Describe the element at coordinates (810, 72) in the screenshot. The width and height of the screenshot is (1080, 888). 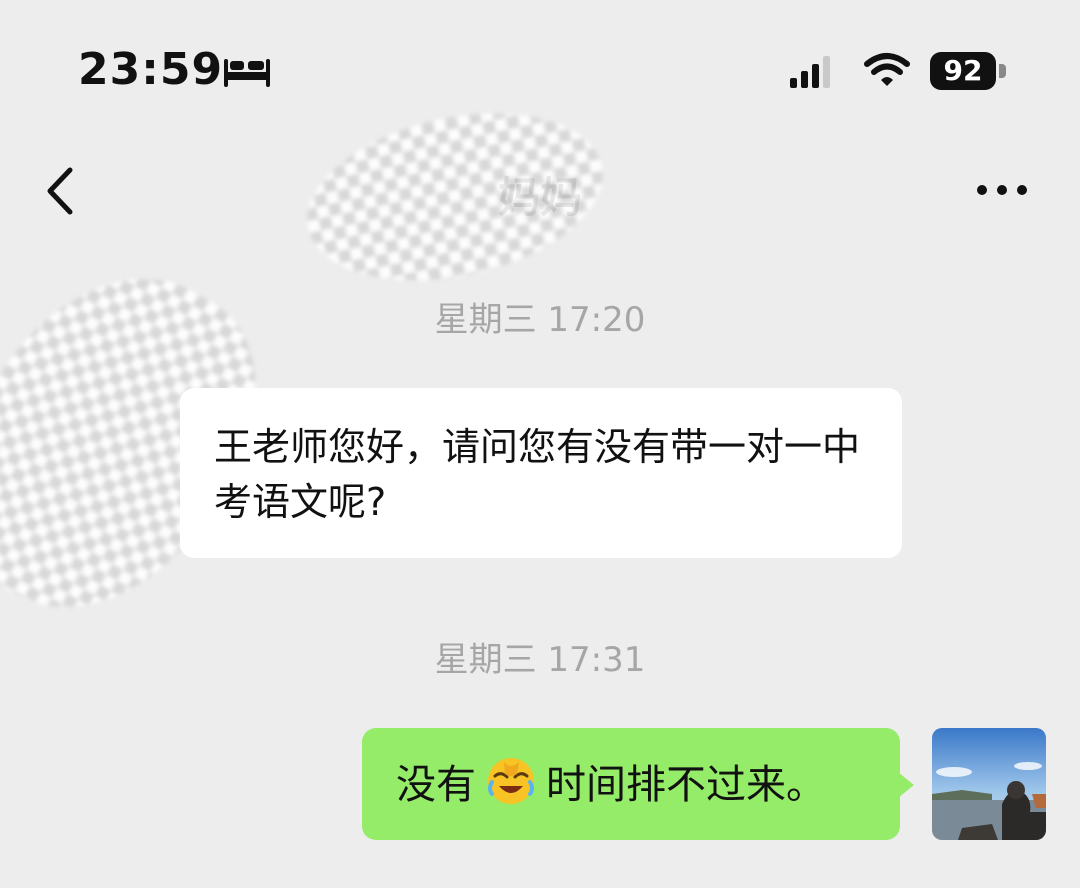
I see `cellular-signal-icon` at that location.